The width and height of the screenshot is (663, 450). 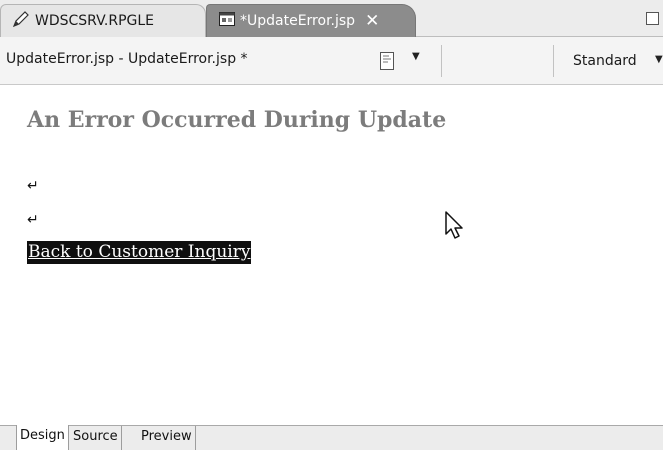 What do you see at coordinates (298, 21) in the screenshot?
I see `tab-label: *UpdateError.jsp` at bounding box center [298, 21].